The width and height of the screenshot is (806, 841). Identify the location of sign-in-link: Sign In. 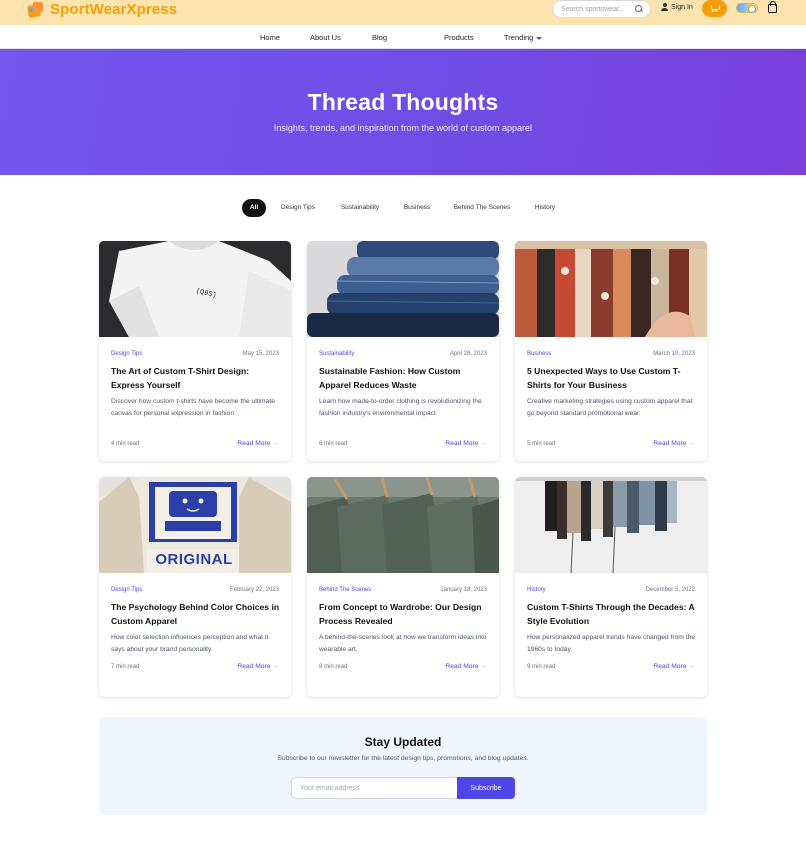
(677, 7).